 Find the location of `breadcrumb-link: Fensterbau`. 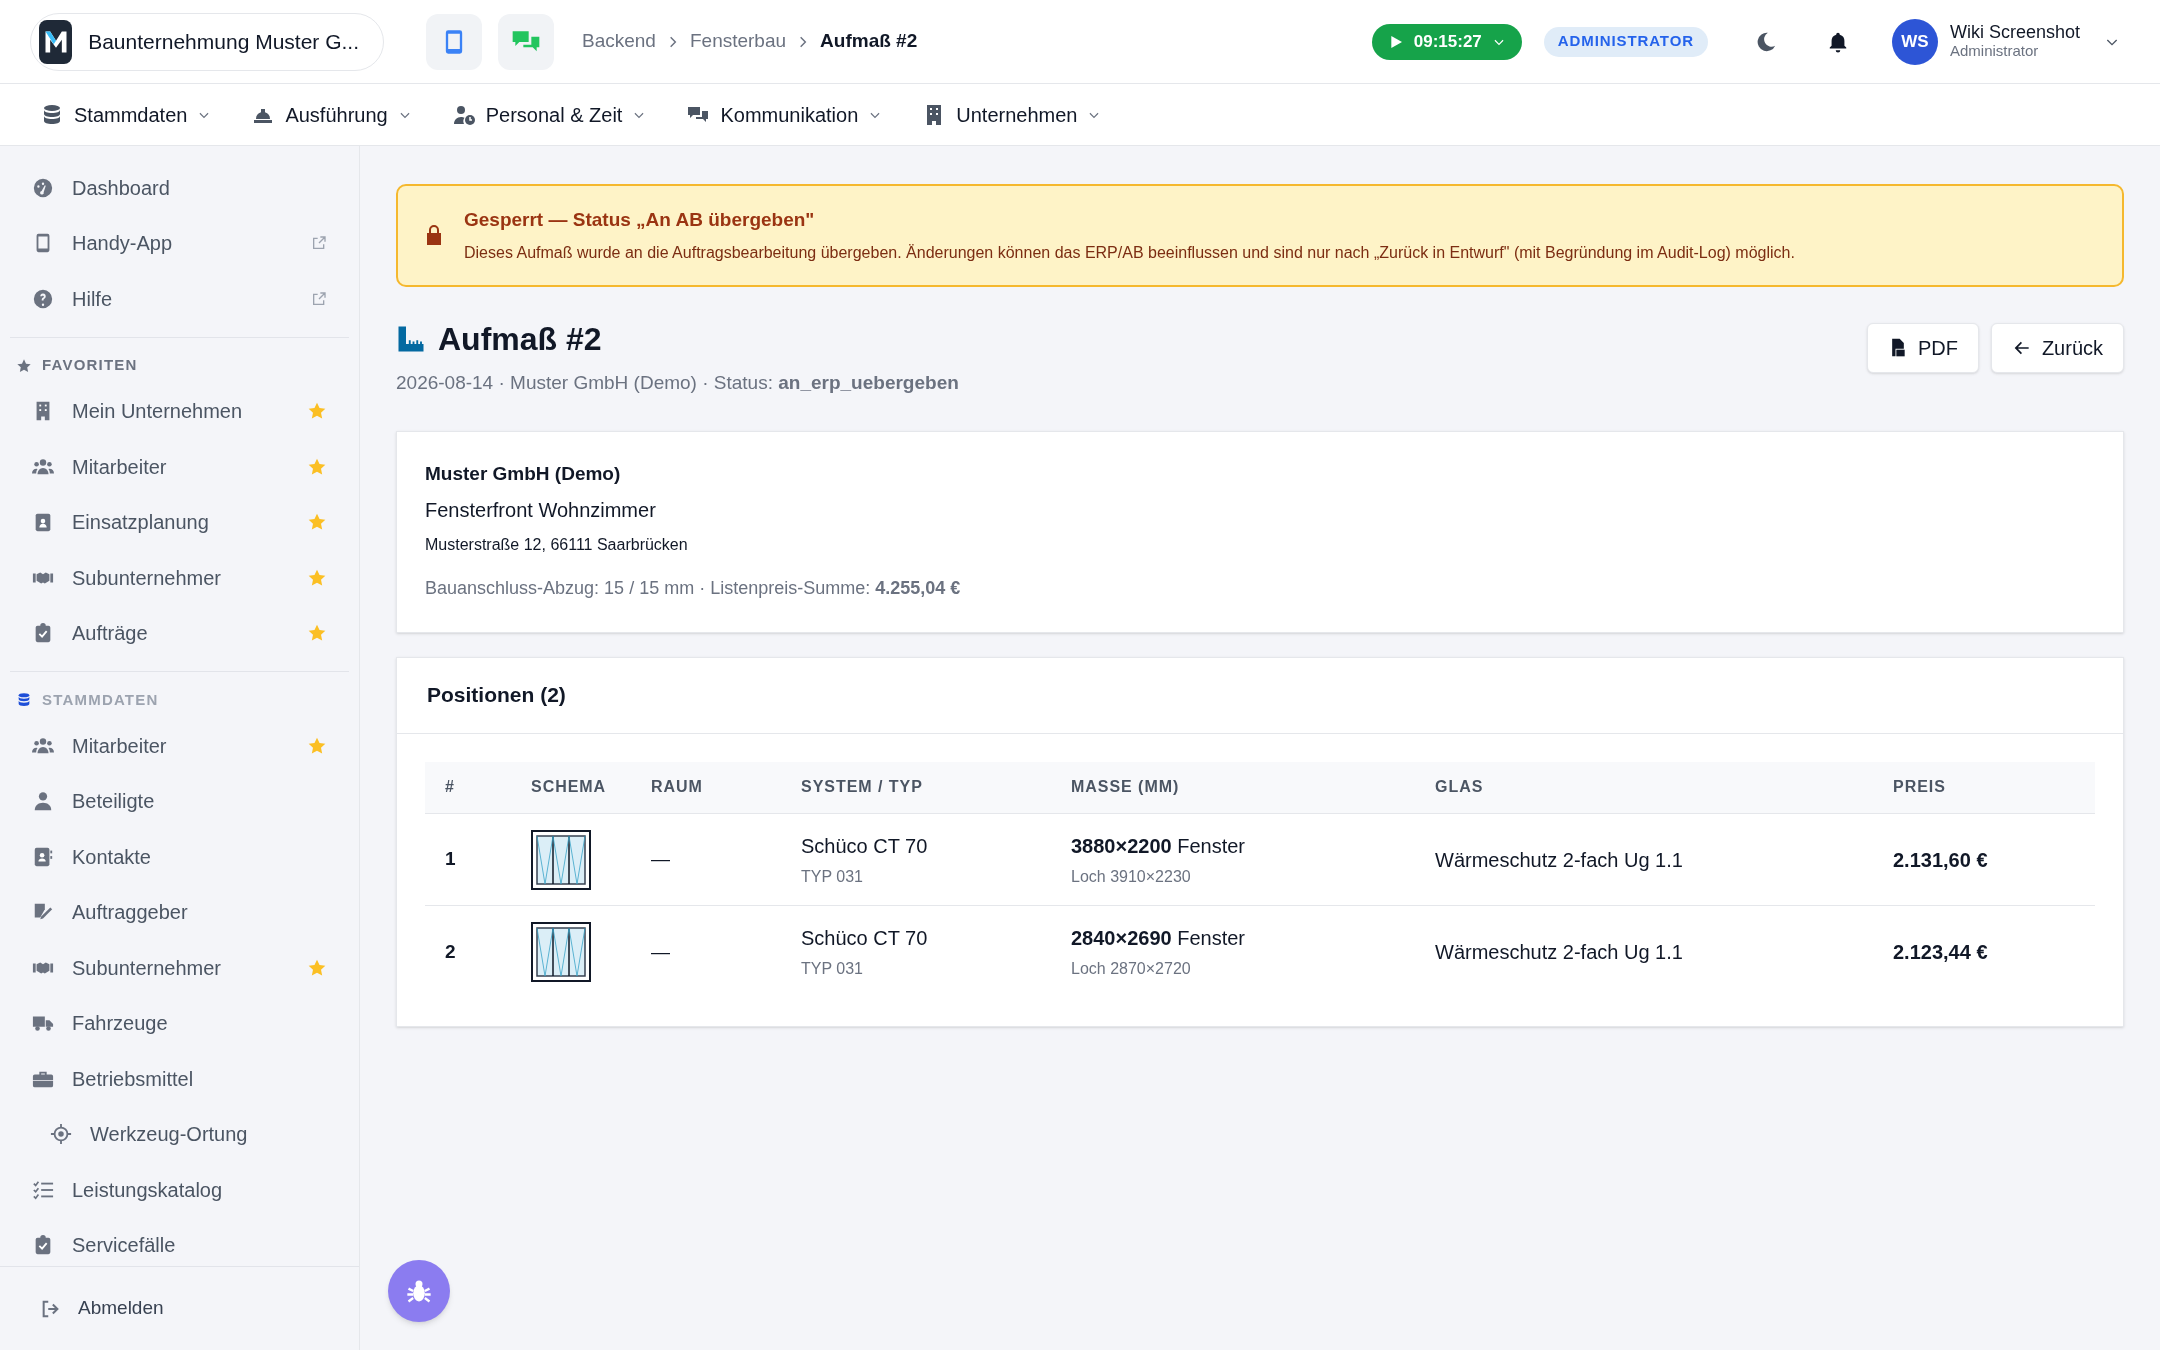

breadcrumb-link: Fensterbau is located at coordinates (738, 41).